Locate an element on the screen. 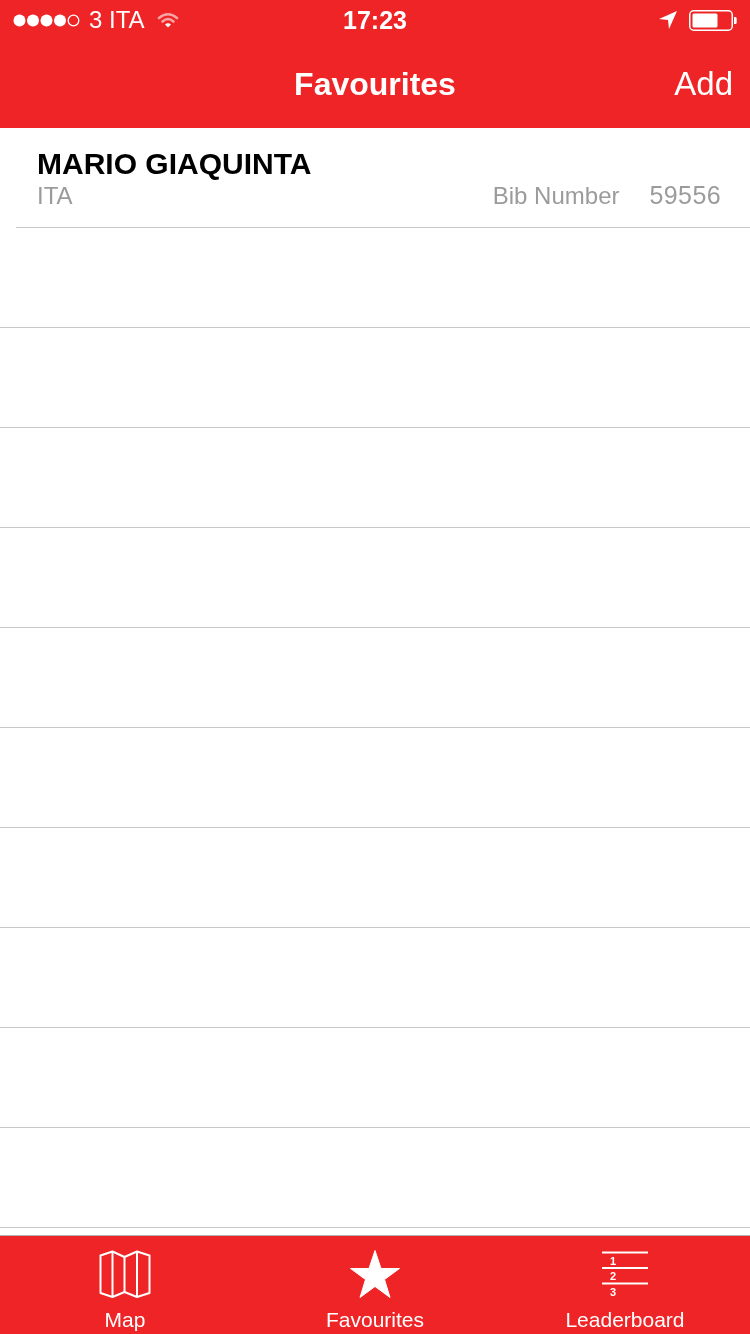 This screenshot has height=1334, width=750. folded-map-icon is located at coordinates (125, 1274).